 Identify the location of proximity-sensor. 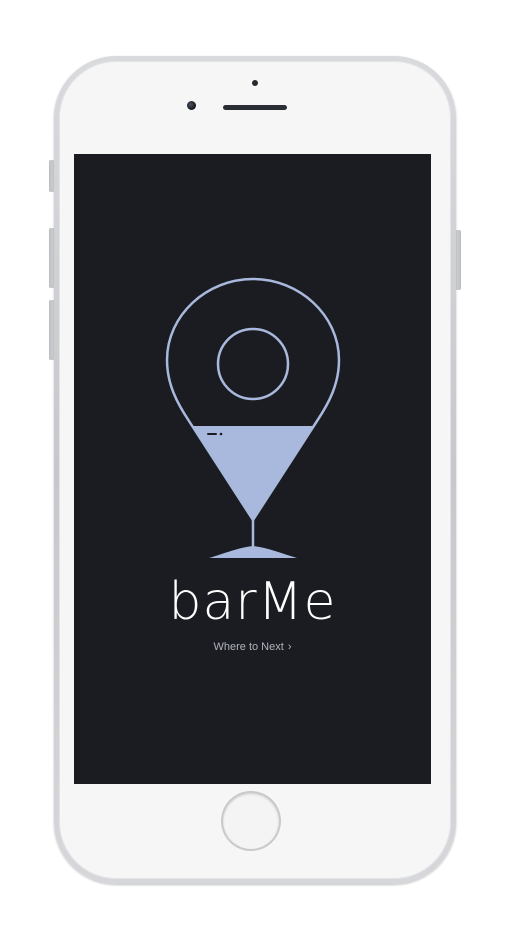
(255, 83).